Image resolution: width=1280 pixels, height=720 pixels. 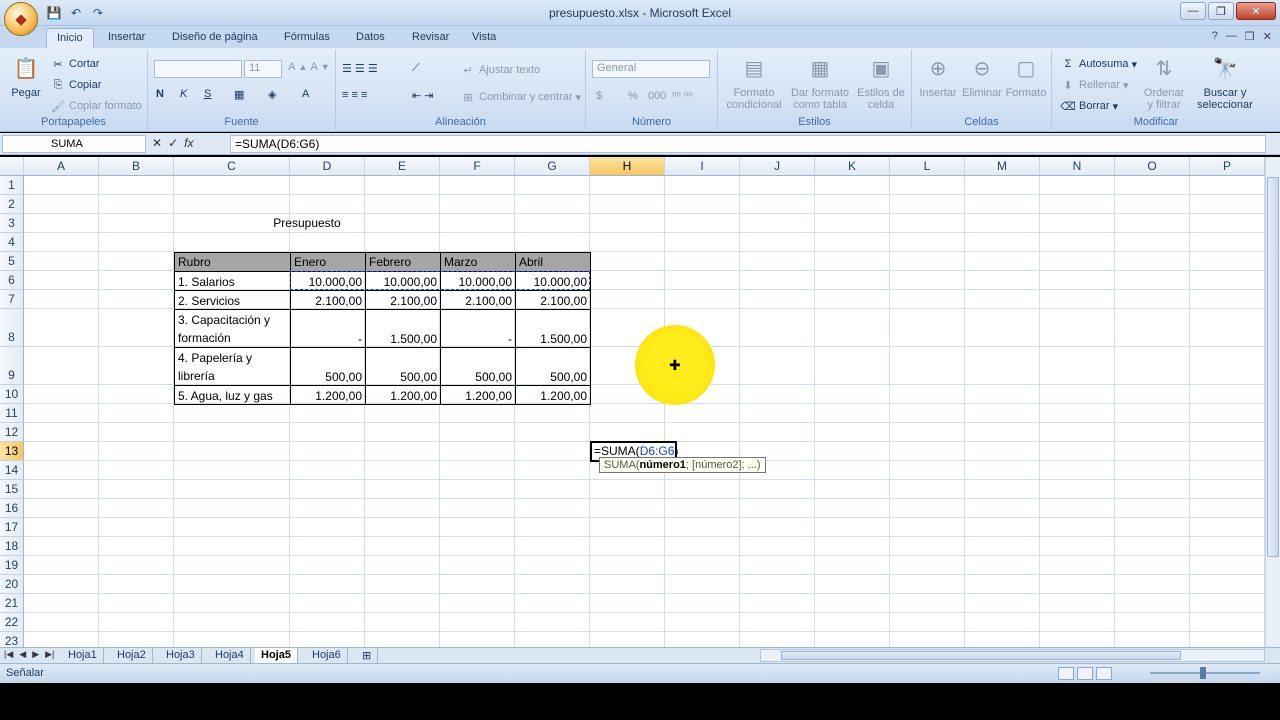 I want to click on normal-view-icon, so click(x=1066, y=673).